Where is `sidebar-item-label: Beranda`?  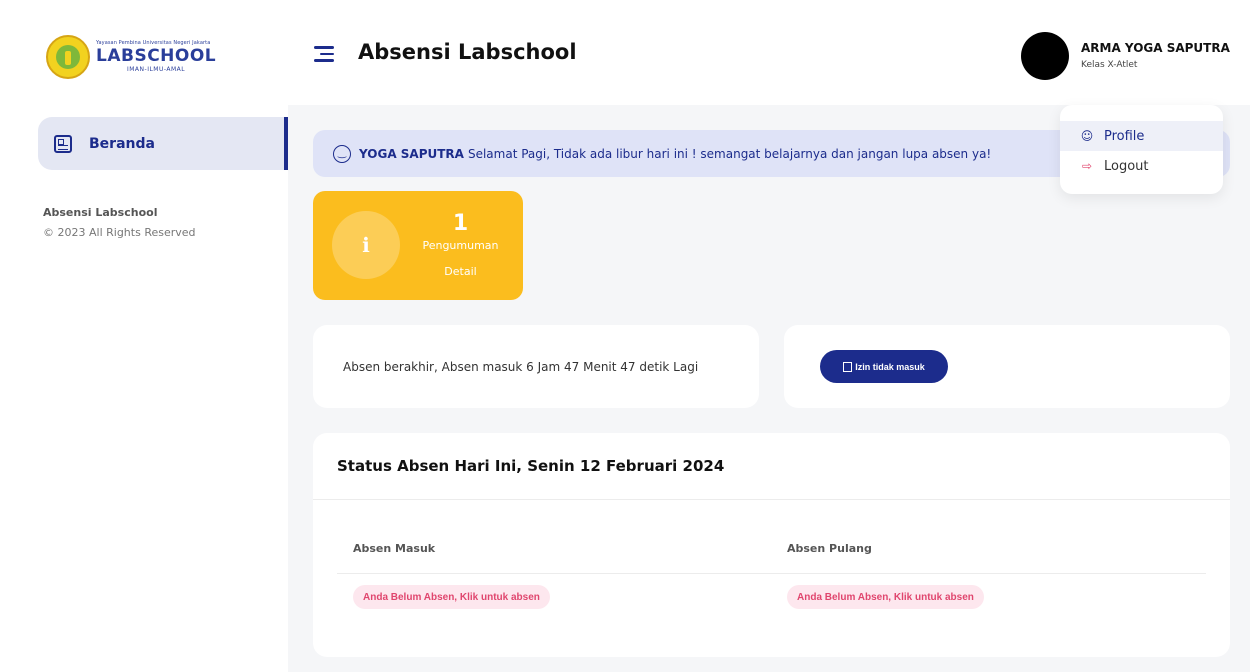 sidebar-item-label: Beranda is located at coordinates (122, 143).